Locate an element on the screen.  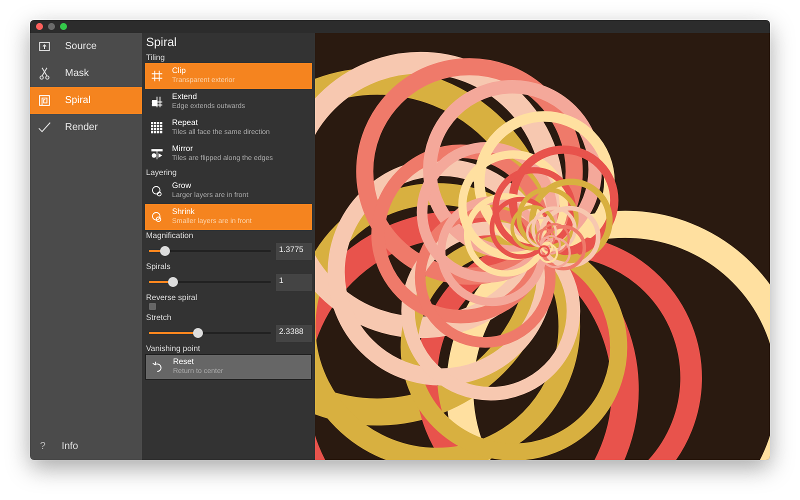
close-button is located at coordinates (39, 26).